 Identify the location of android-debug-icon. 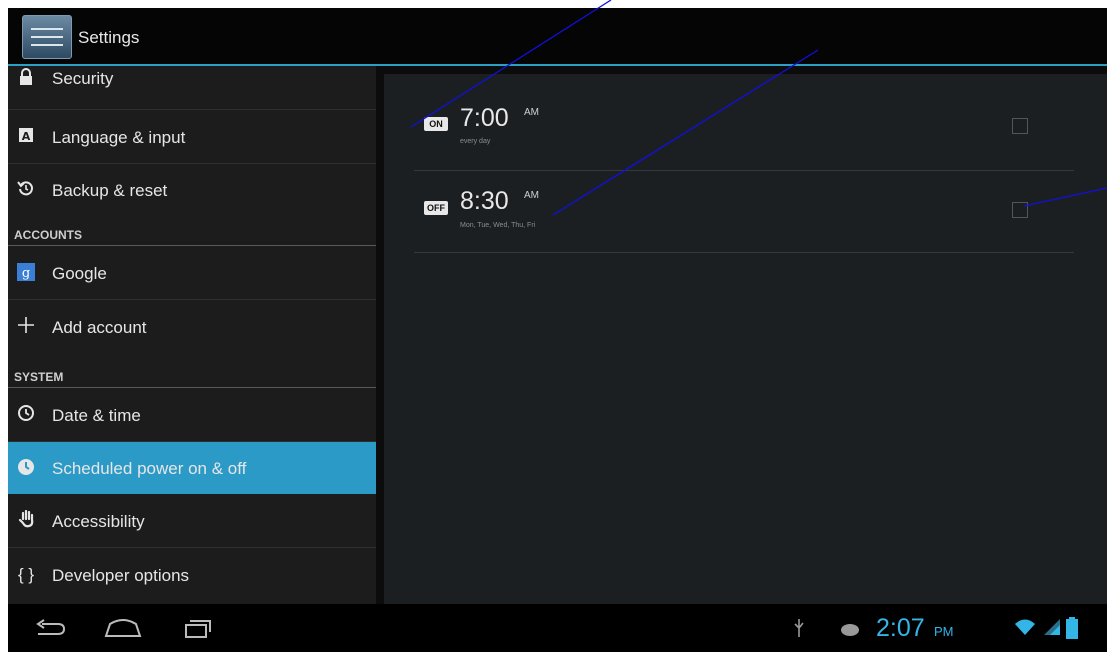
(850, 631).